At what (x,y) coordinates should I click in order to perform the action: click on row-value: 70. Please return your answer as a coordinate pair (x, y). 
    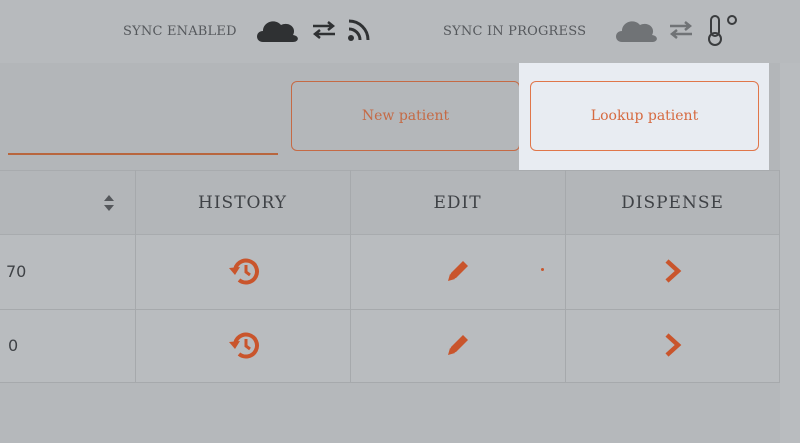
    Looking at the image, I should click on (16, 271).